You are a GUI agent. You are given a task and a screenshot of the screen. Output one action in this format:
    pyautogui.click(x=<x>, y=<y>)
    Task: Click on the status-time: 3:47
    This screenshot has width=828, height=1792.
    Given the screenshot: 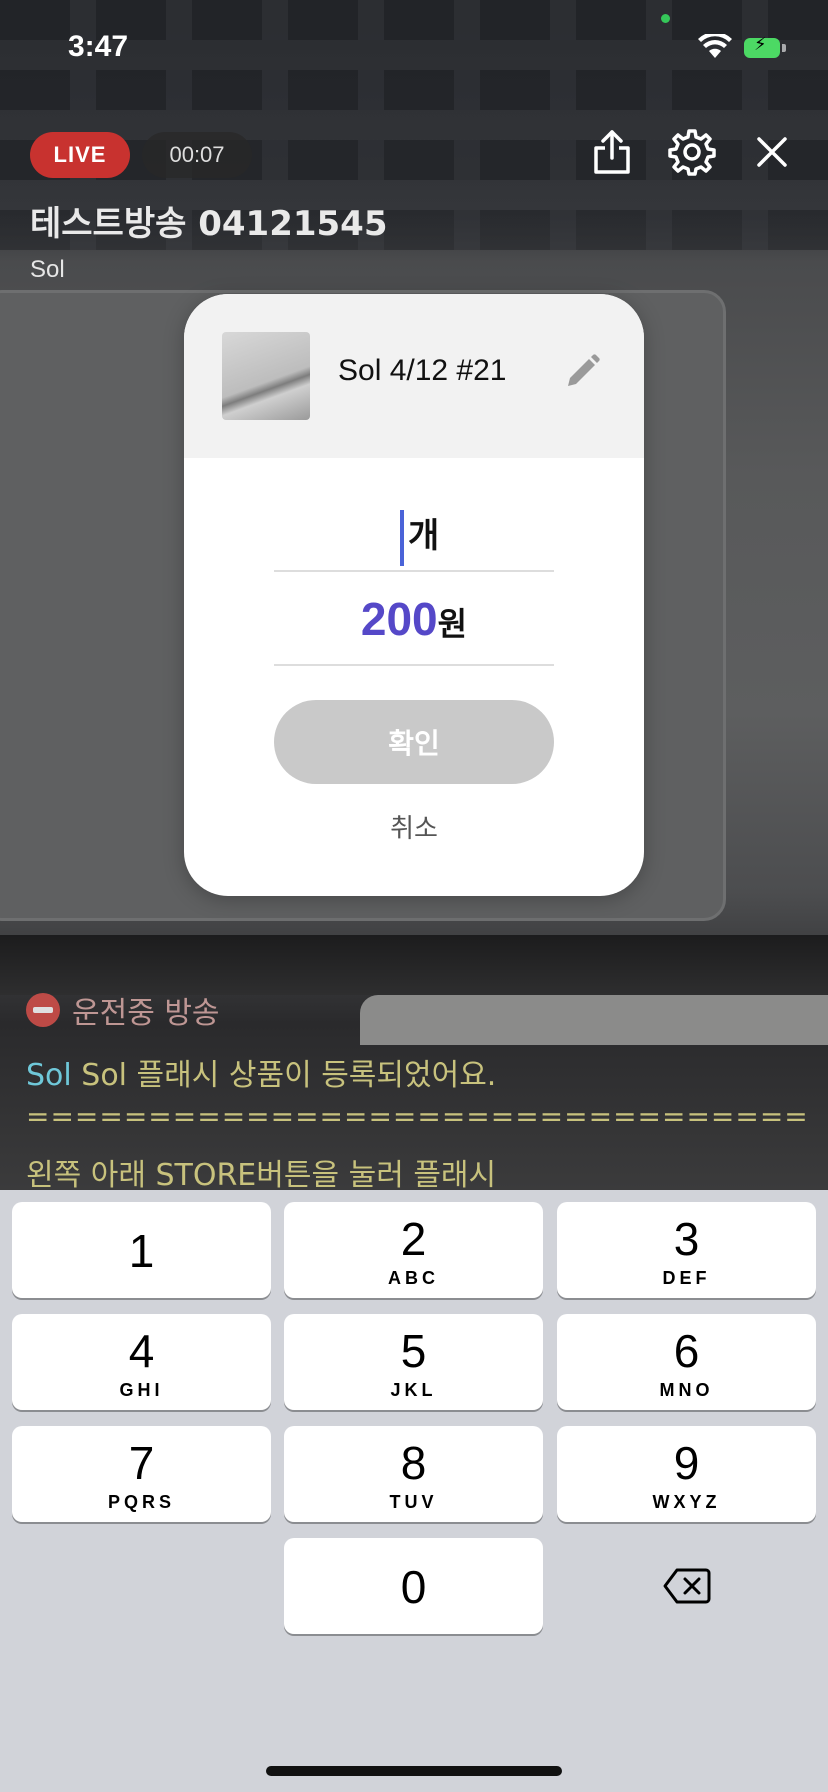 What is the action you would take?
    pyautogui.click(x=98, y=46)
    